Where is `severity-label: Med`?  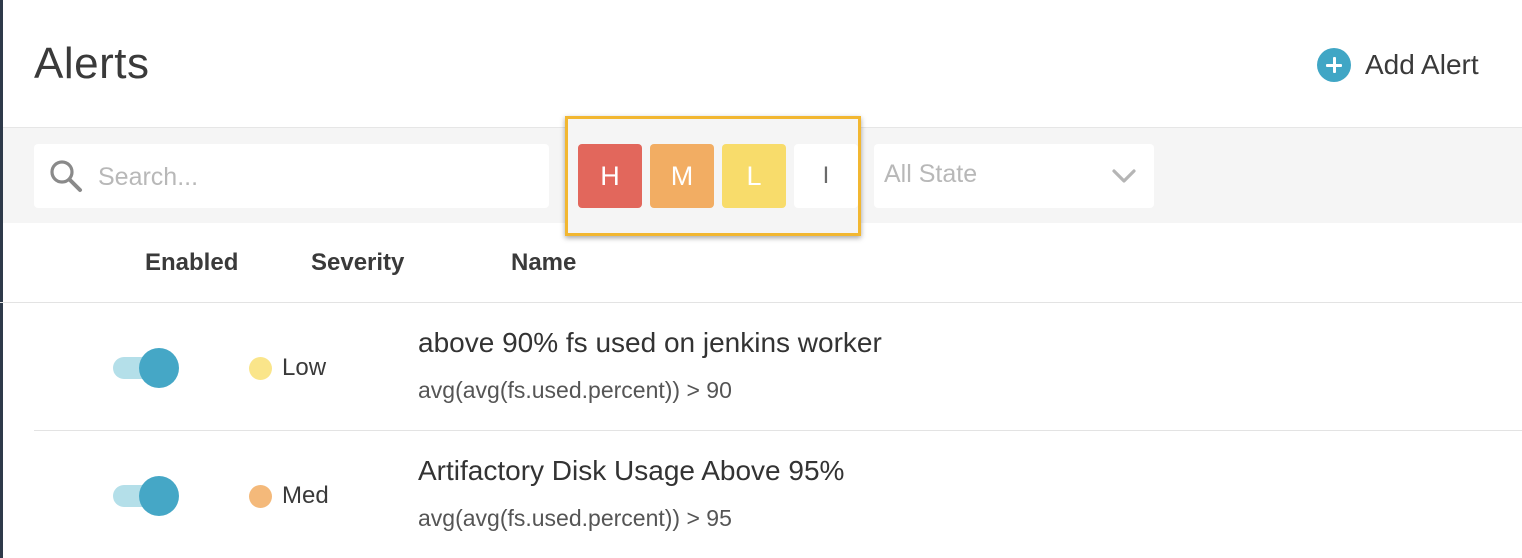 severity-label: Med is located at coordinates (305, 495).